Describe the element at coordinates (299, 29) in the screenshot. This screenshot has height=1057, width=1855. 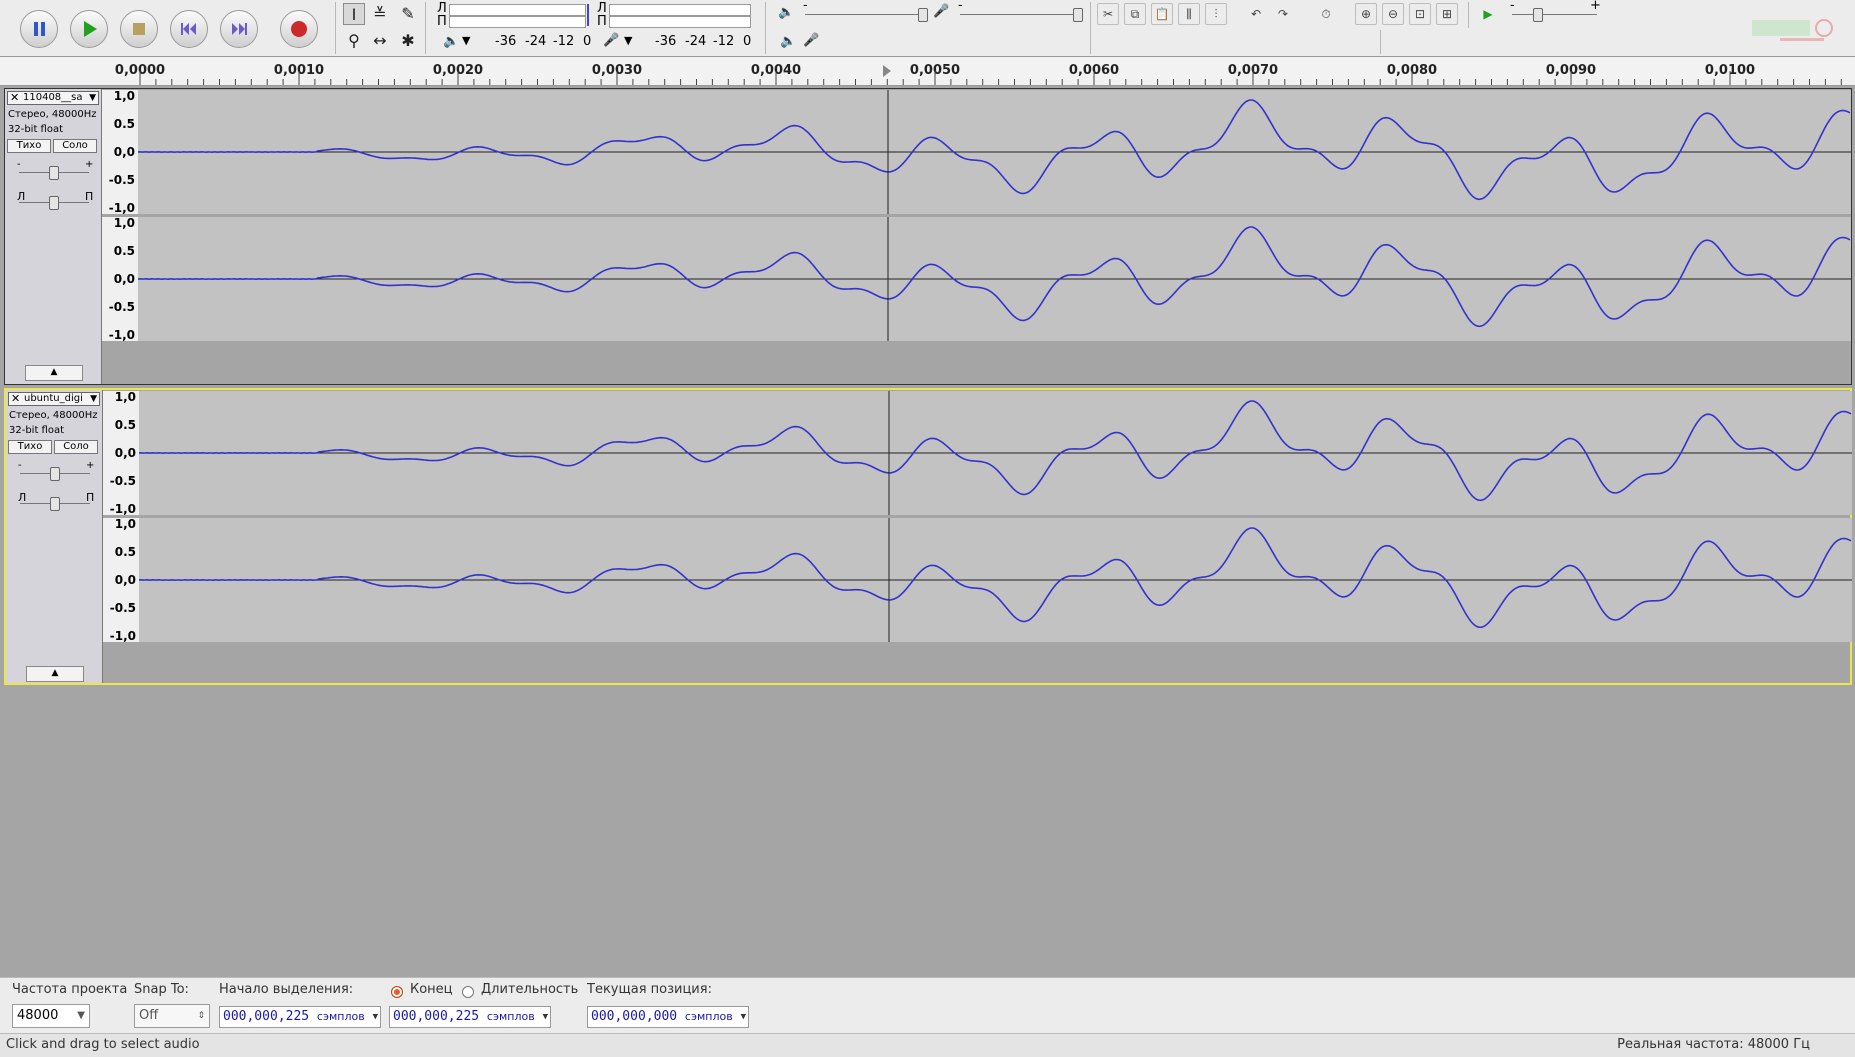
I see `record-button` at that location.